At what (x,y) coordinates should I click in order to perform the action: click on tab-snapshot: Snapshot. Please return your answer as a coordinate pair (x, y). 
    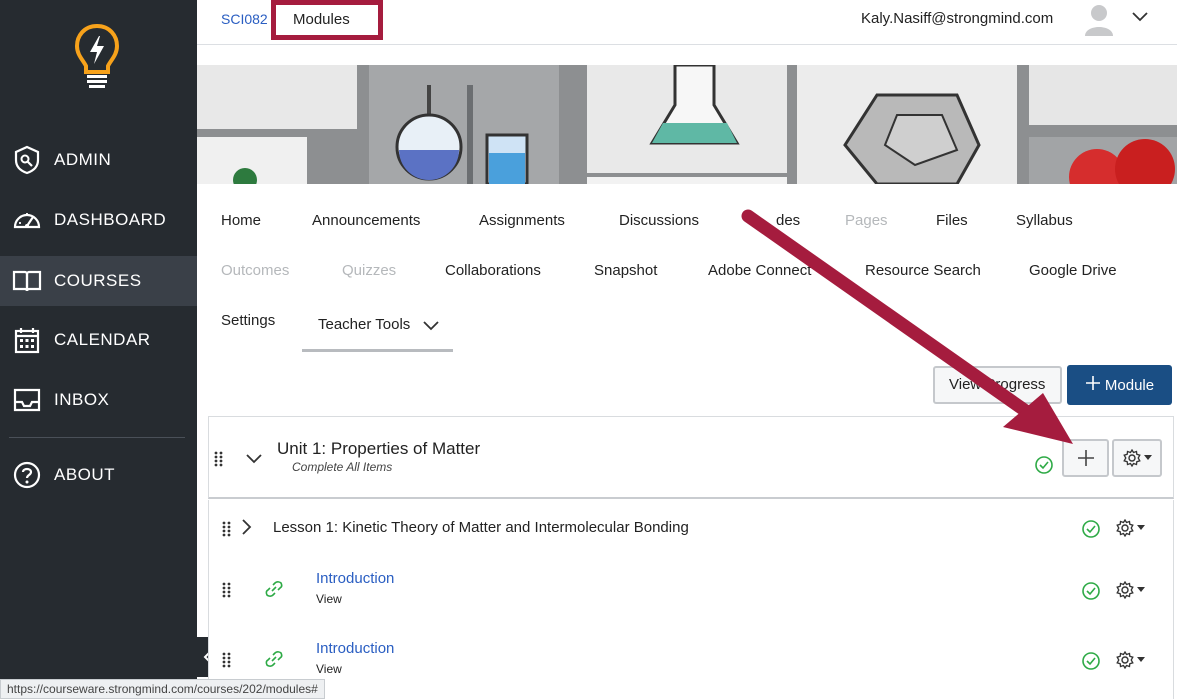
    Looking at the image, I should click on (625, 270).